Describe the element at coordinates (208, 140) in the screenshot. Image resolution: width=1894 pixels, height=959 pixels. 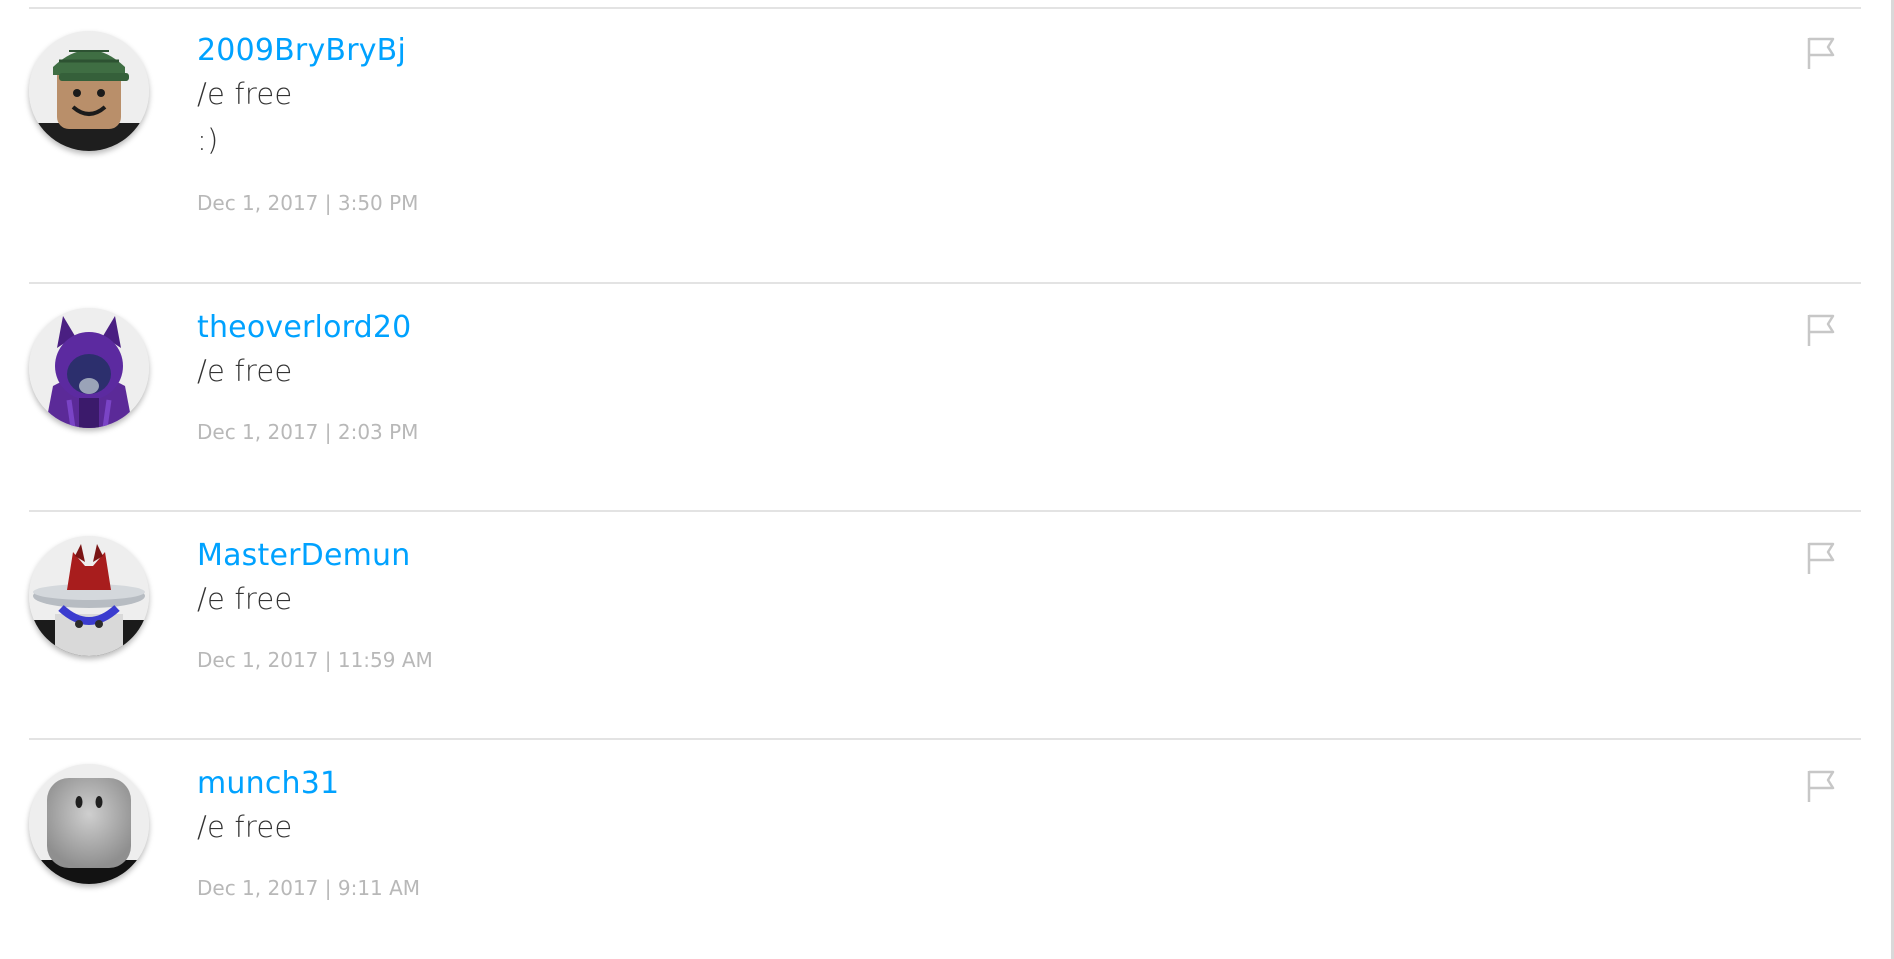
I see `comment-text: :)` at that location.